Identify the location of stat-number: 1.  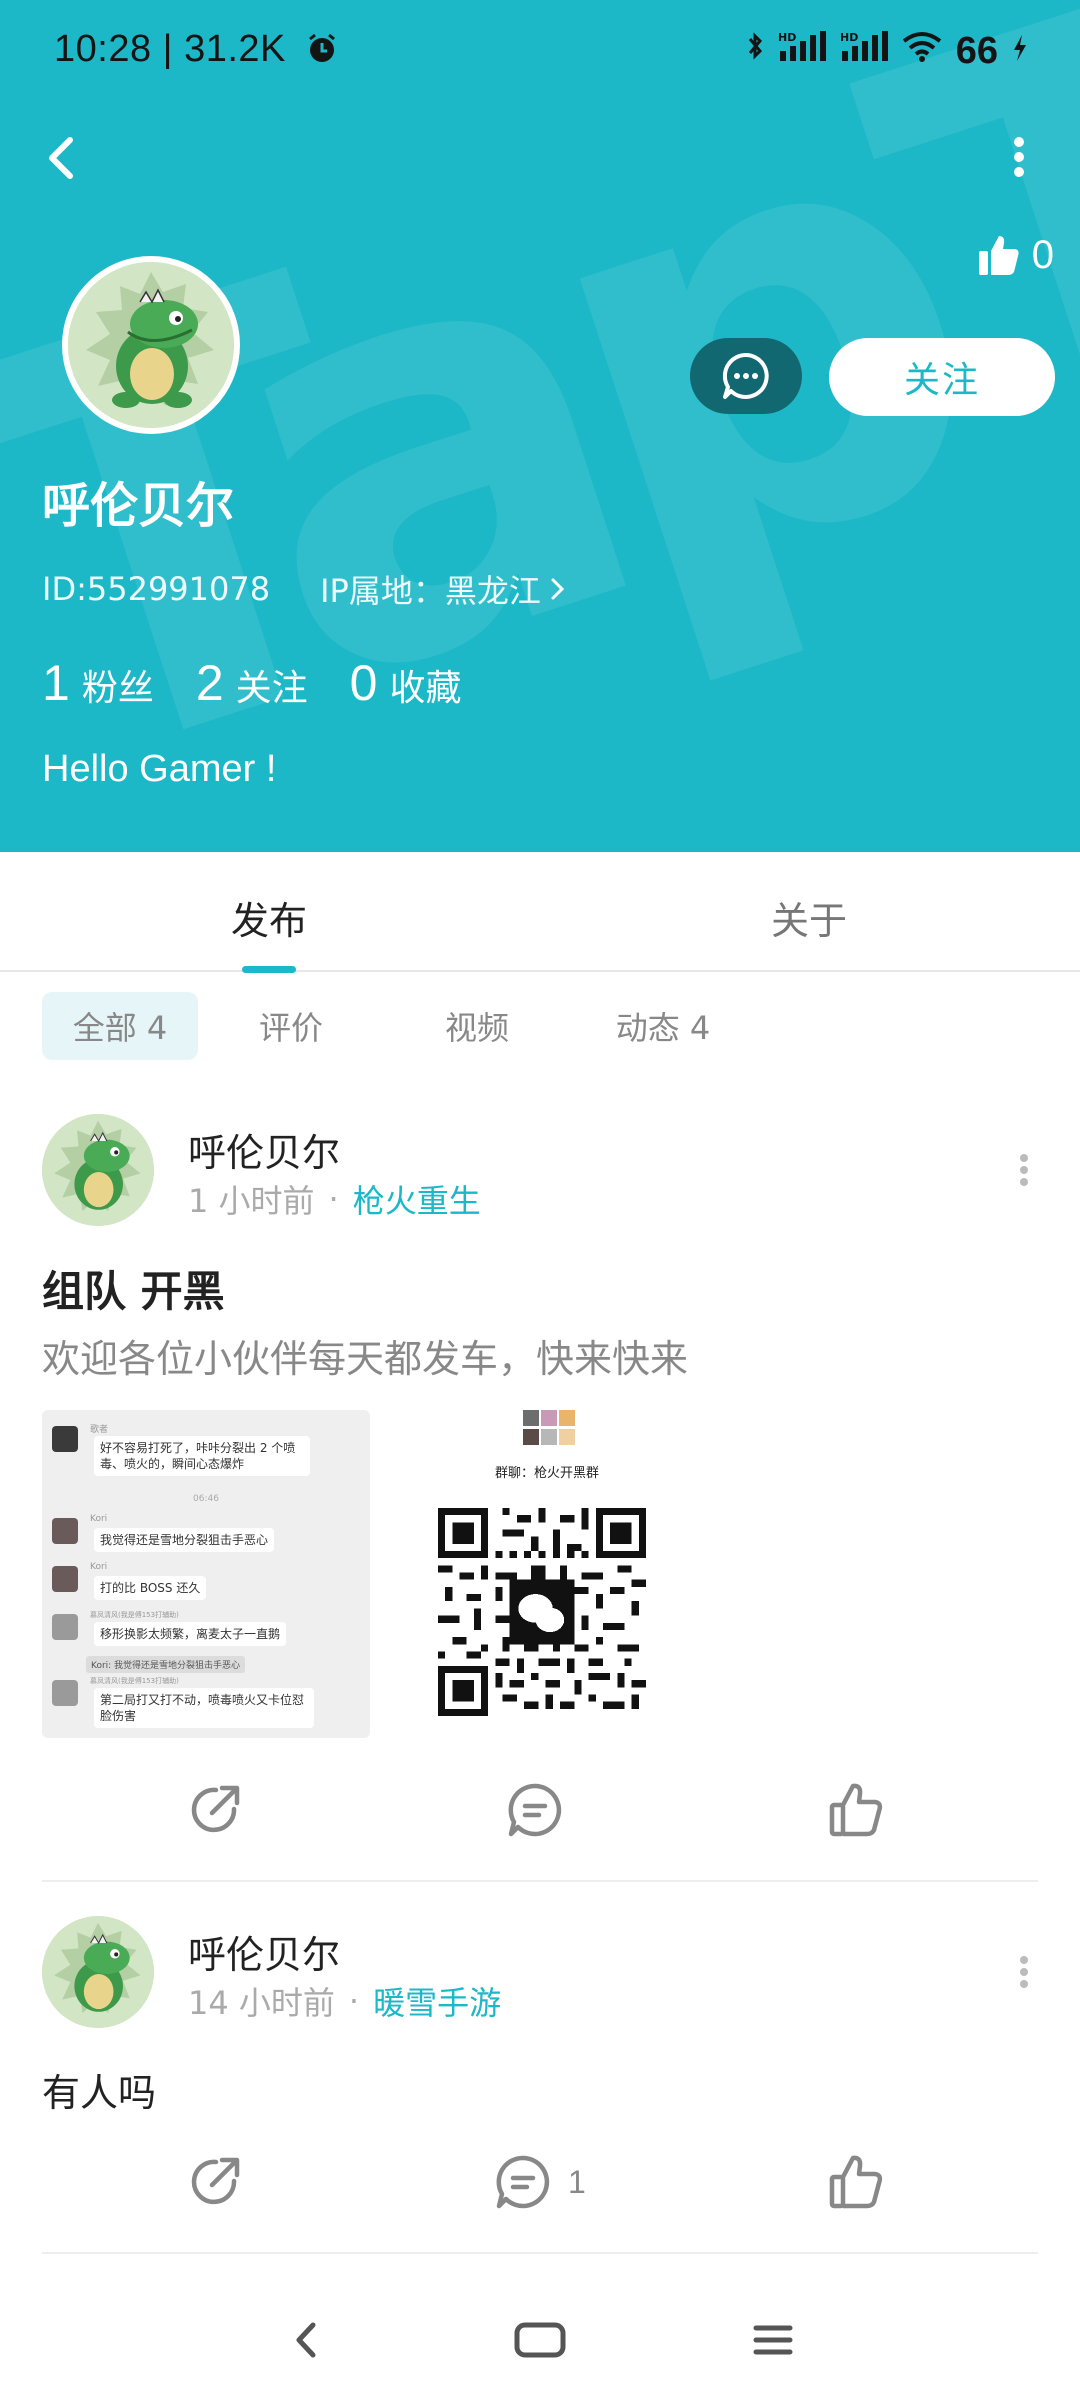
(56, 683).